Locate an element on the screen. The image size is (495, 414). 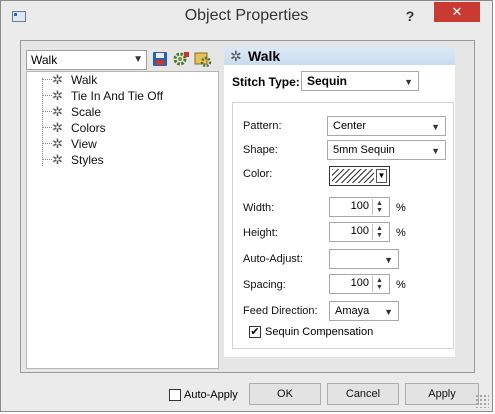
width-spinner: 100 ▲ ▼ is located at coordinates (359, 207).